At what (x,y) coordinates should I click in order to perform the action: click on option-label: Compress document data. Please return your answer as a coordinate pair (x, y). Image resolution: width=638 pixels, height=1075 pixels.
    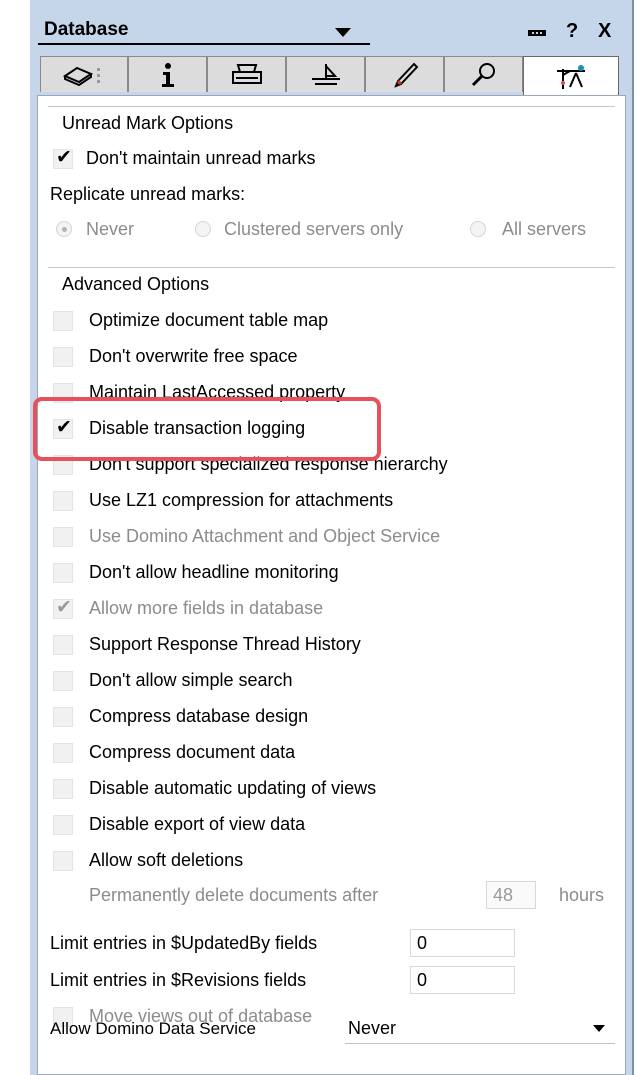
    Looking at the image, I should click on (192, 752).